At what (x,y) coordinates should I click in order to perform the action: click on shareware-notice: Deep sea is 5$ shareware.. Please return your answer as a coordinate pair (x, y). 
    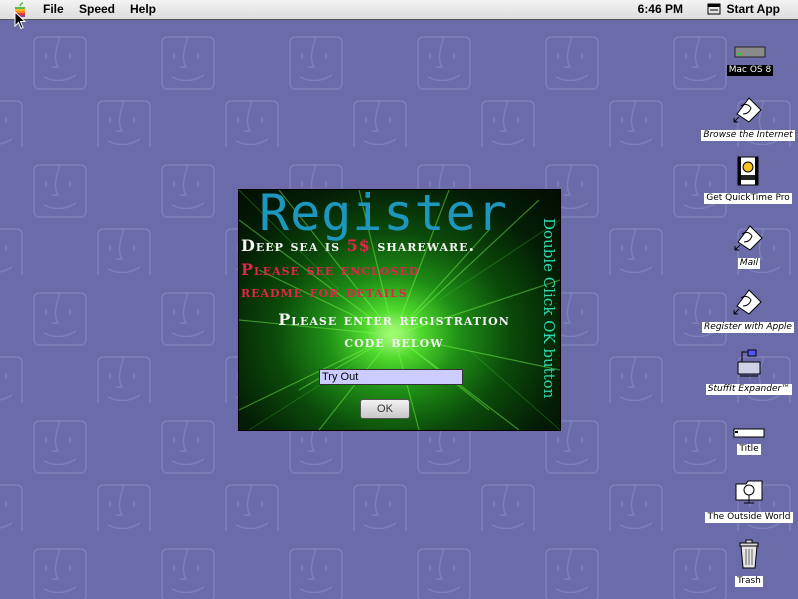
    Looking at the image, I should click on (358, 245).